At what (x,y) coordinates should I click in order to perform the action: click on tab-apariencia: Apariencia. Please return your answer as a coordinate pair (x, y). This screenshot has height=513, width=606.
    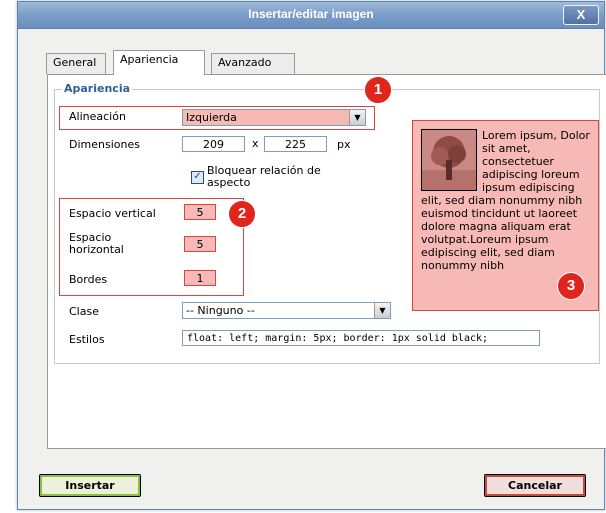
    Looking at the image, I should click on (159, 62).